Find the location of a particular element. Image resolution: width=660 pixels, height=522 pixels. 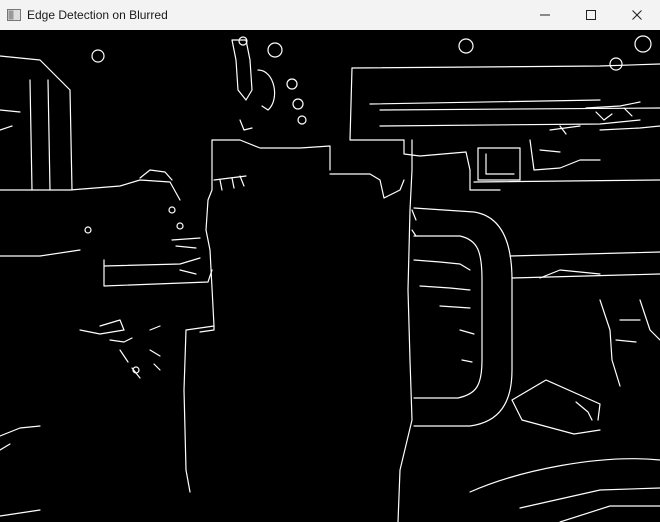

title-bar: Edge Detection on Blurred is located at coordinates (330, 15).